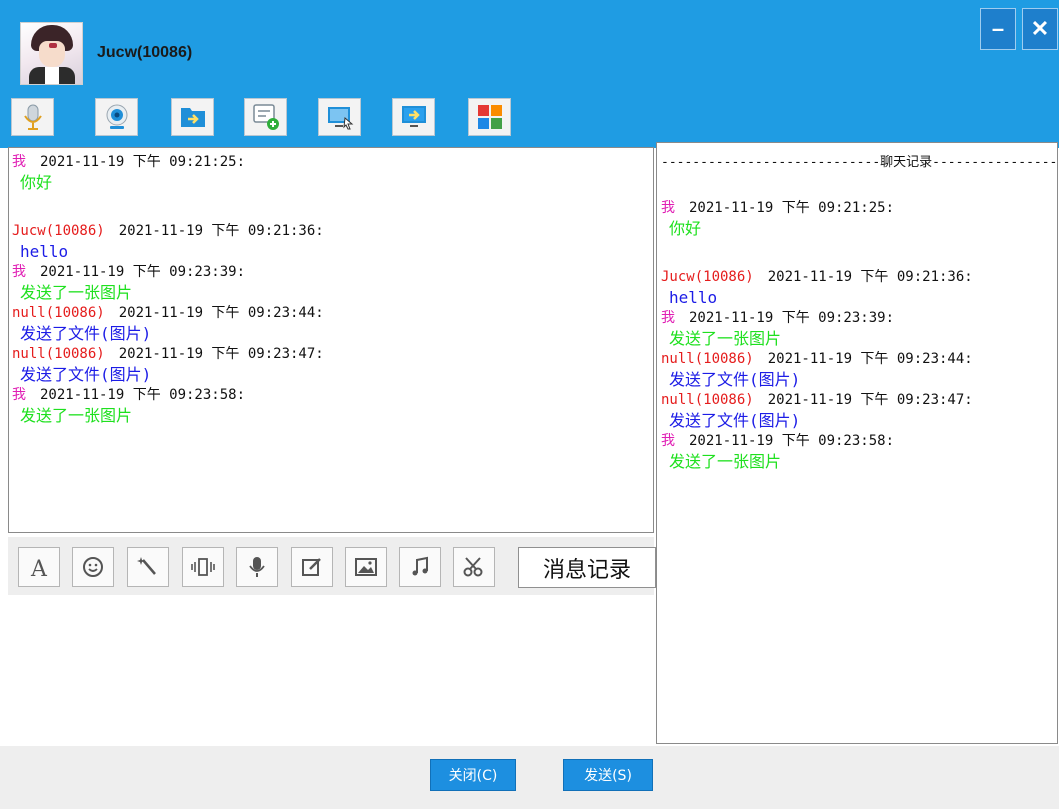 The image size is (1059, 809). I want to click on scissors-icon, so click(473, 567).